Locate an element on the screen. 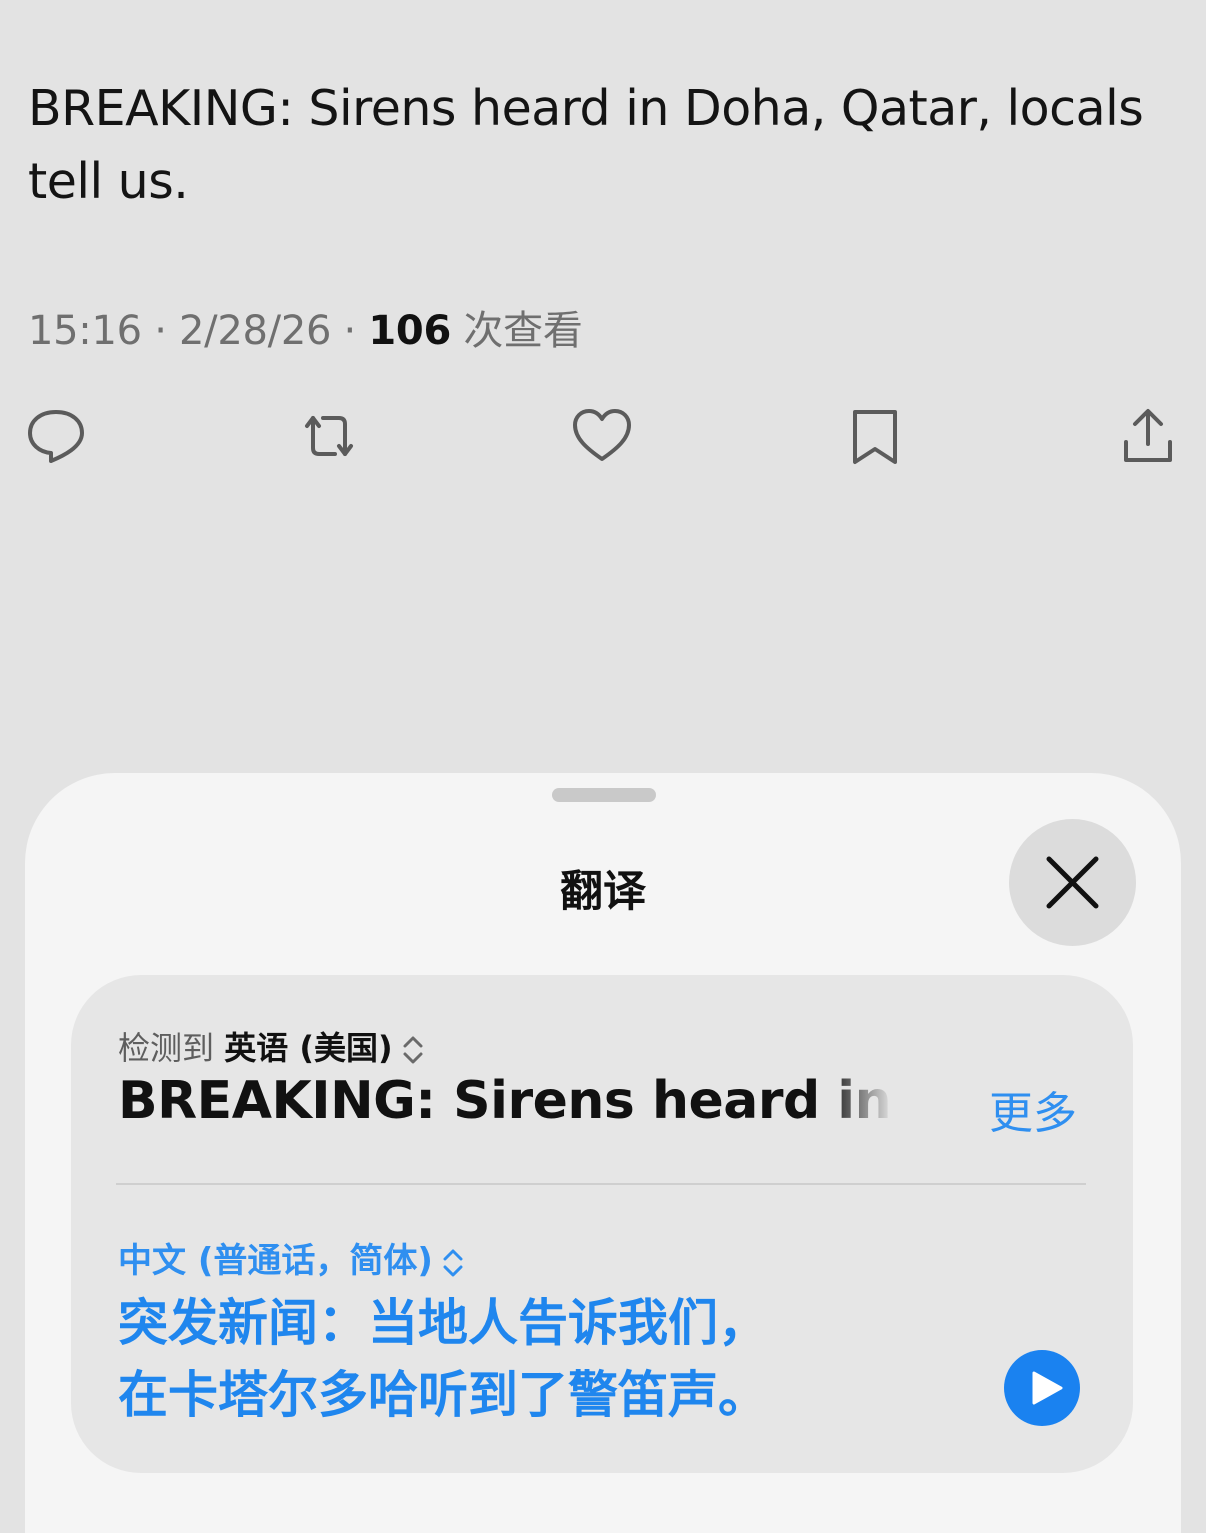  play-button is located at coordinates (1042, 1388).